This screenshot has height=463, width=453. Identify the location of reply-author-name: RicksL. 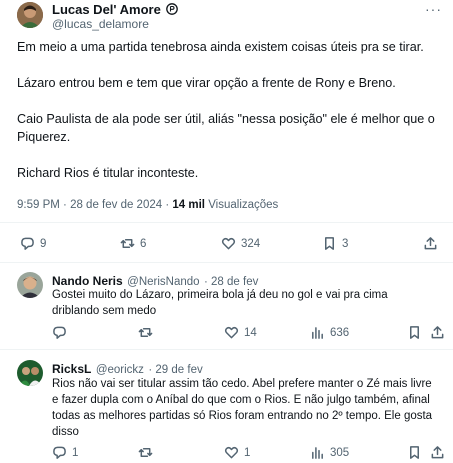
(71, 369).